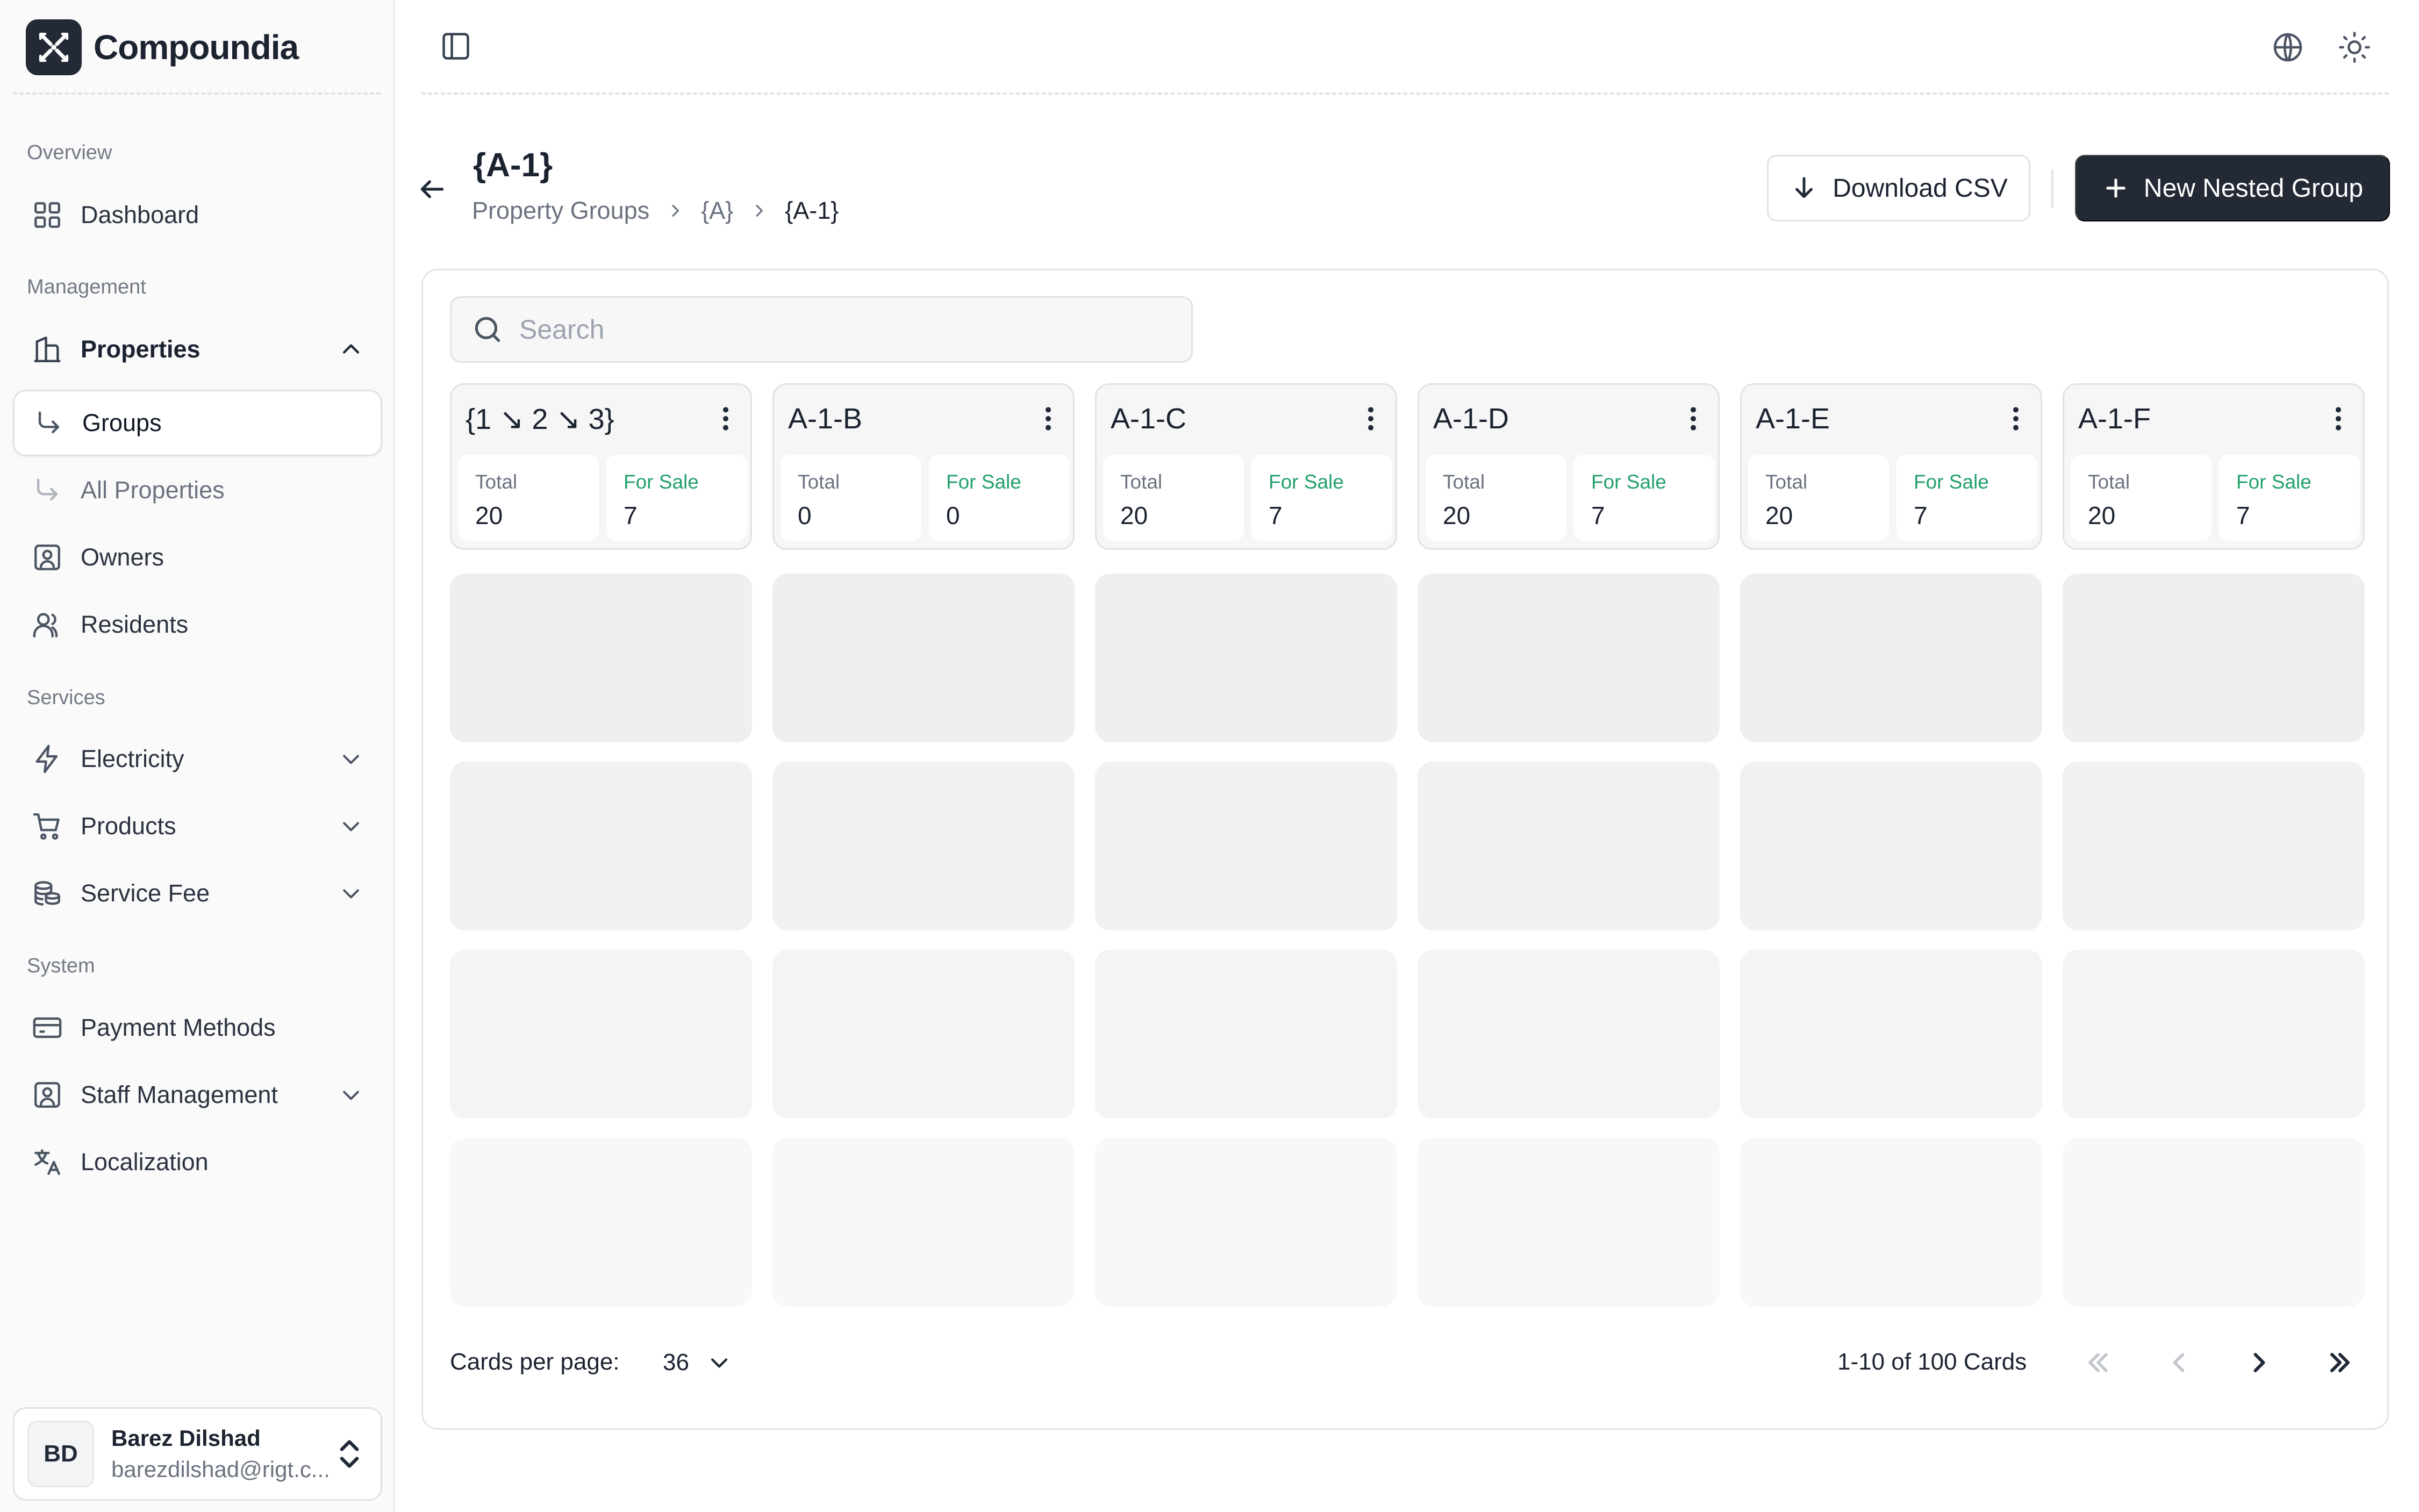  Describe the element at coordinates (141, 349) in the screenshot. I see `sidebar-item-label: Properties` at that location.